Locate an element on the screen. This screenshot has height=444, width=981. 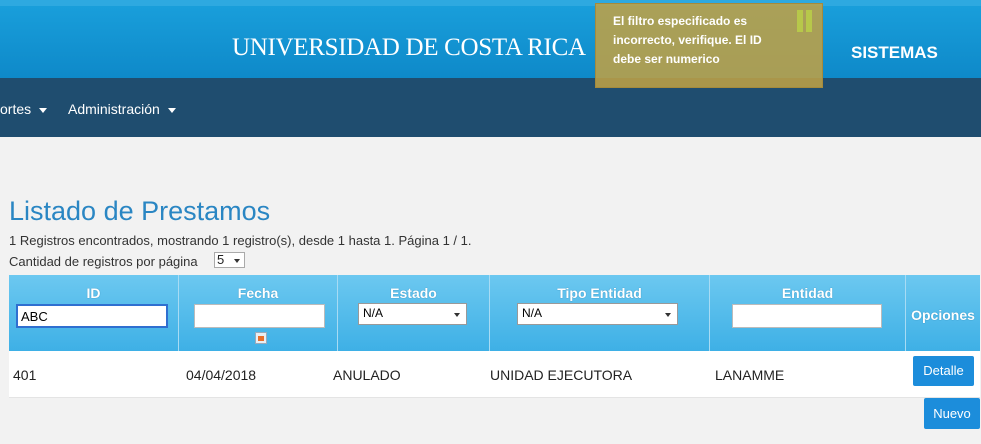
nav-item-reportes: ortes is located at coordinates (24, 109).